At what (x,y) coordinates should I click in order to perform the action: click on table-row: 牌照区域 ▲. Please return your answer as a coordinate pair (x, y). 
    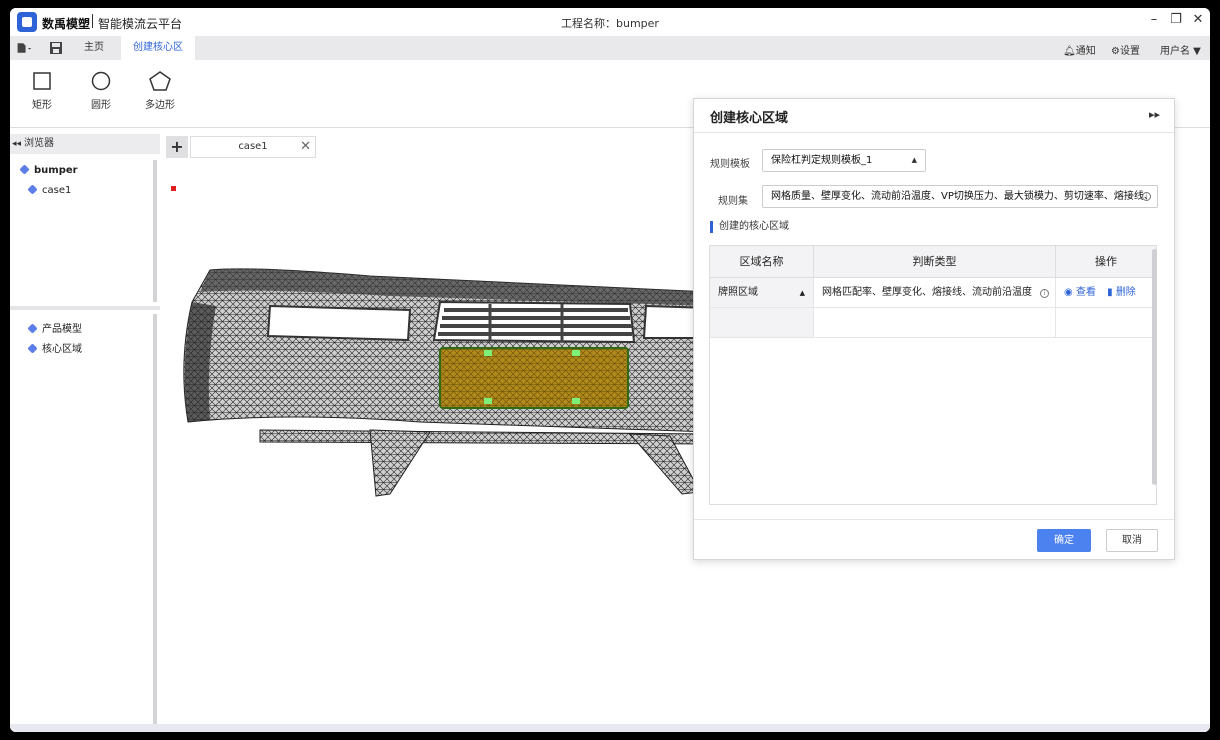
    Looking at the image, I should click on (762, 293).